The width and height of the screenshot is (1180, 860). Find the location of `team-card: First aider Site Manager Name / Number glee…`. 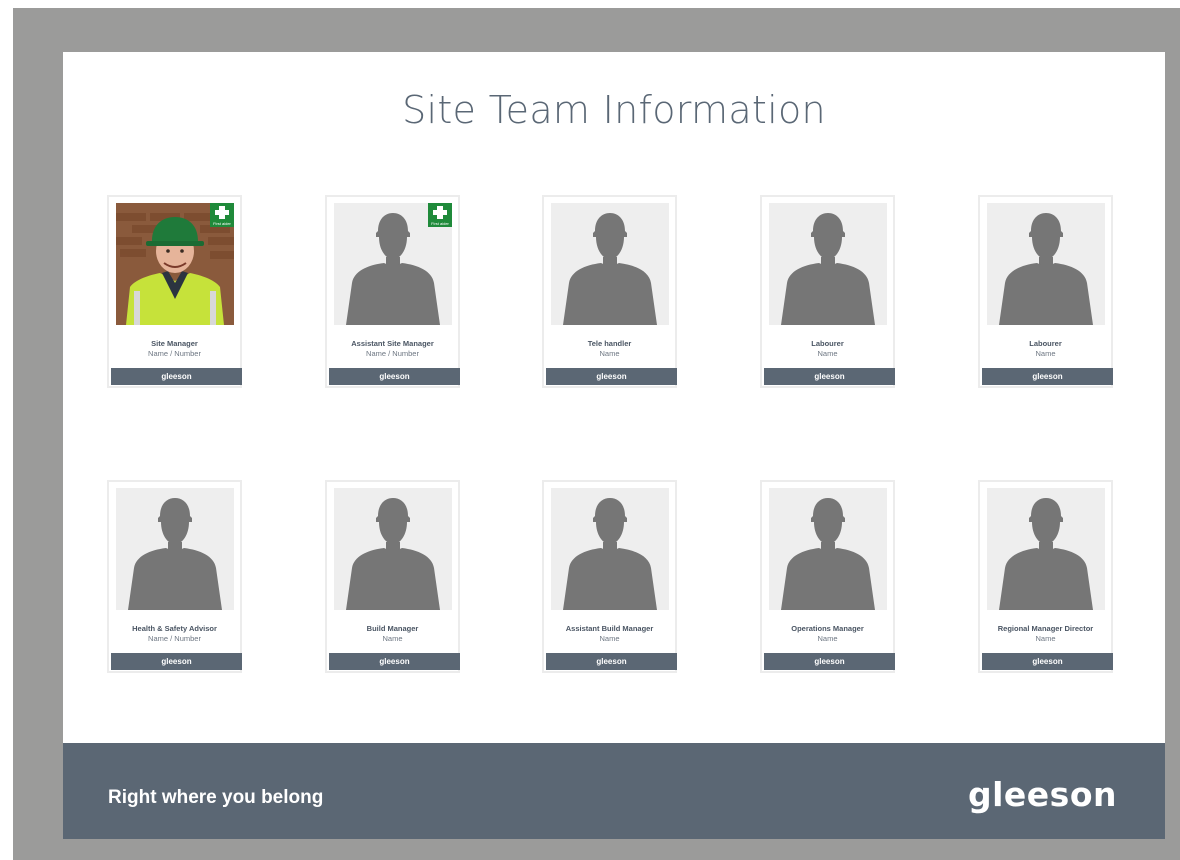

team-card: First aider Site Manager Name / Number glee… is located at coordinates (174, 291).